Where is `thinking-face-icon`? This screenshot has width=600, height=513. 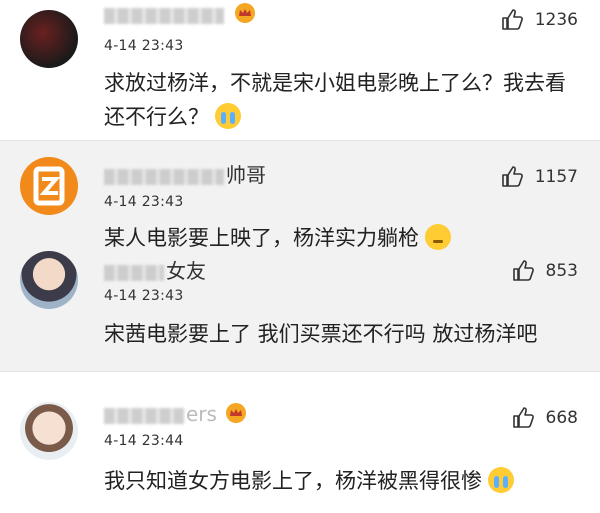
thinking-face-icon is located at coordinates (438, 237).